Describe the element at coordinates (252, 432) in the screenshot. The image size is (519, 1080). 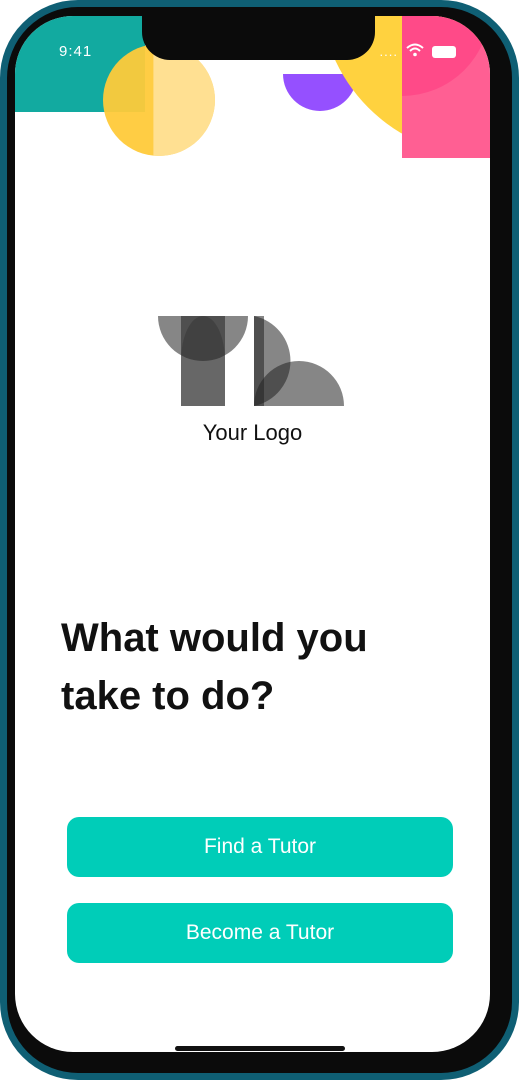
I see `logo-text: Your Logo` at that location.